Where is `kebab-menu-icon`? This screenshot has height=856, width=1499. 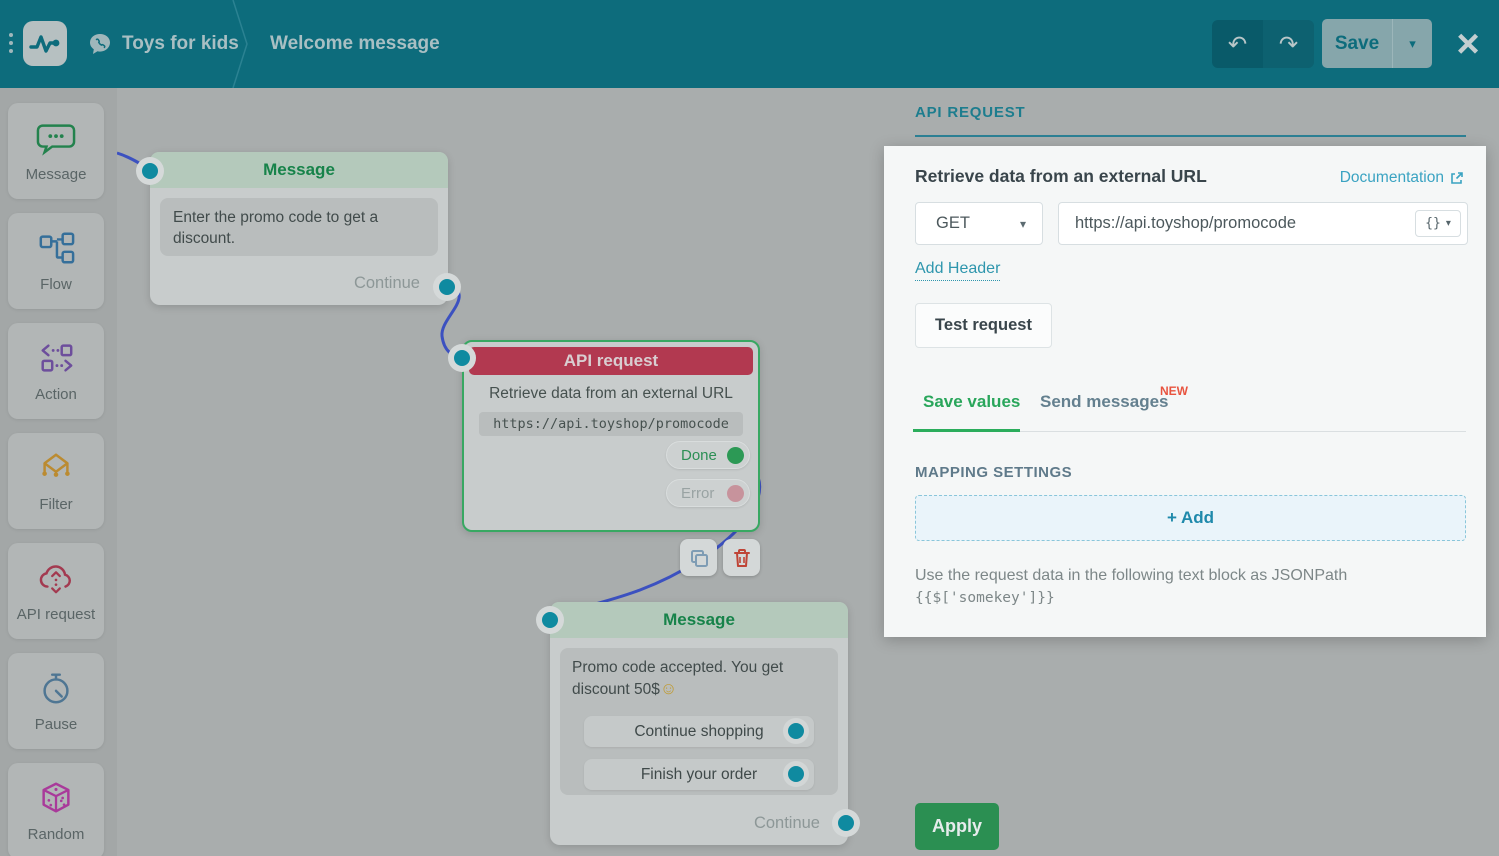 kebab-menu-icon is located at coordinates (12, 43).